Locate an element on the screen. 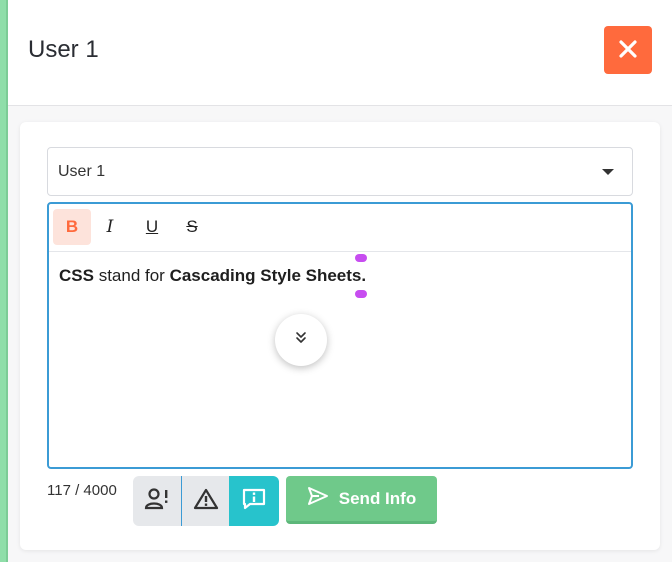 The height and width of the screenshot is (562, 672). user-alert-icon is located at coordinates (157, 501).